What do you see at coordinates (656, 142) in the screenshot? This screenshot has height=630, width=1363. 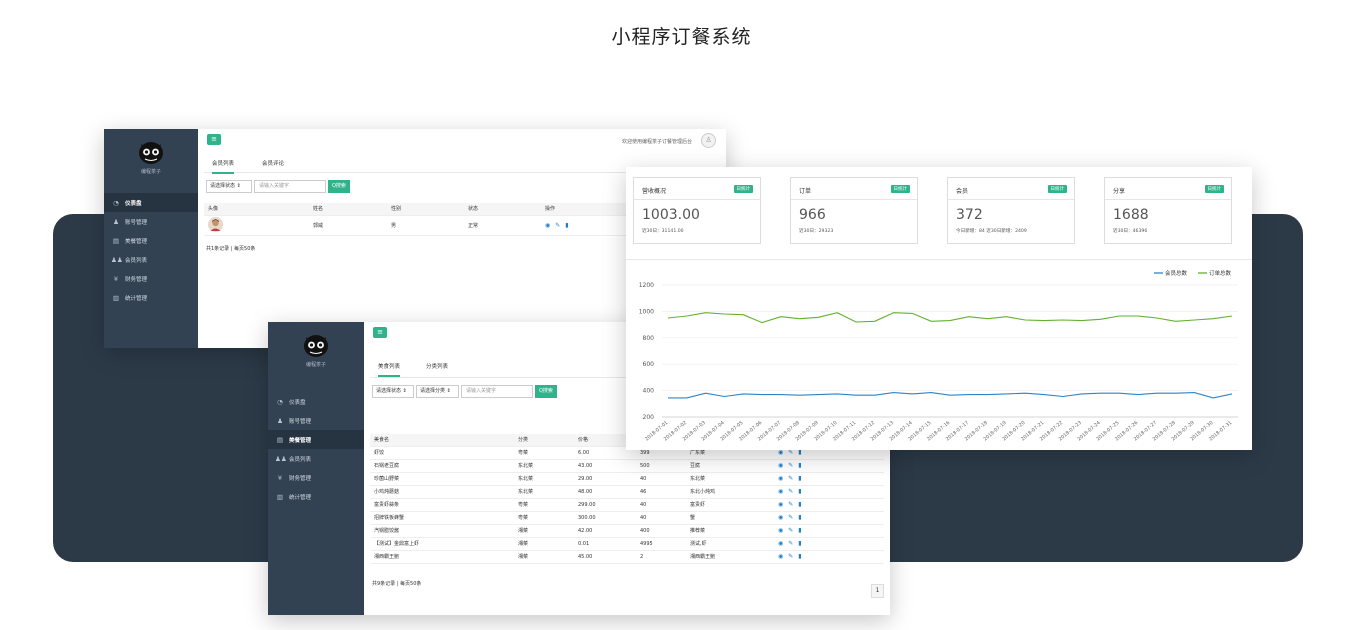 I see `welcome-text: 欢迎使用编程茶子订餐管理后台` at bounding box center [656, 142].